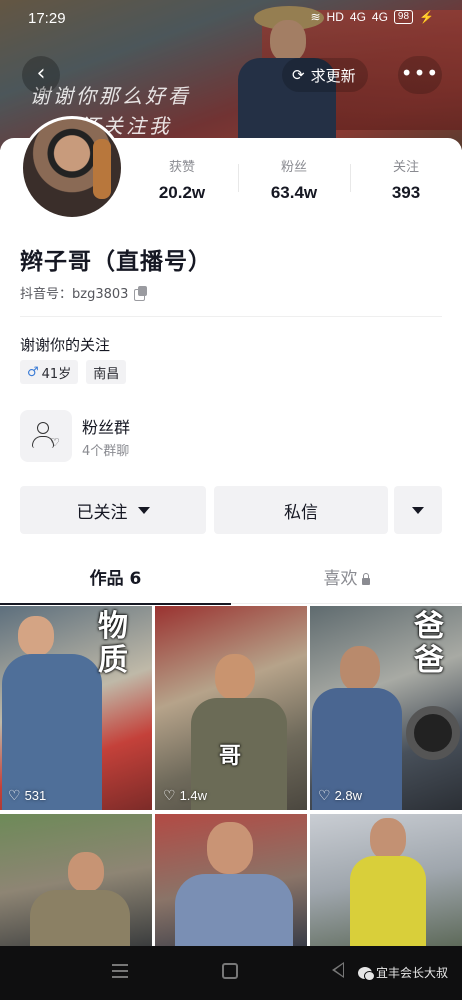 The width and height of the screenshot is (462, 1000). I want to click on back-arrow-icon: ‹, so click(41, 73).